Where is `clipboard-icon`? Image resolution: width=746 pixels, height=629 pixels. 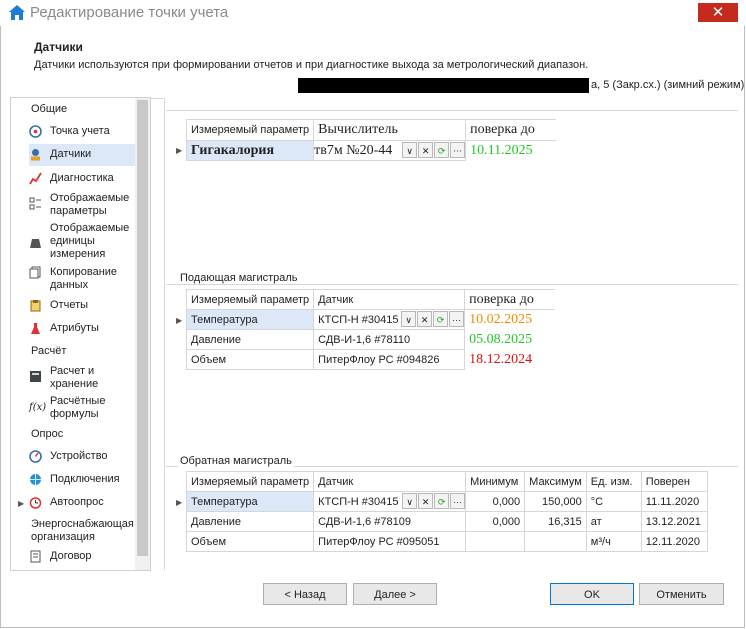 clipboard-icon is located at coordinates (35, 306).